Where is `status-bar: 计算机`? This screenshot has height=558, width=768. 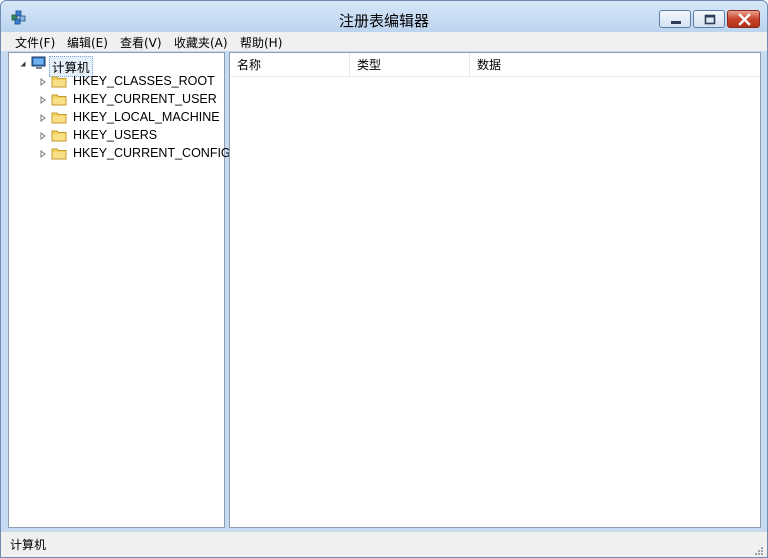 status-bar: 计算机 is located at coordinates (384, 544).